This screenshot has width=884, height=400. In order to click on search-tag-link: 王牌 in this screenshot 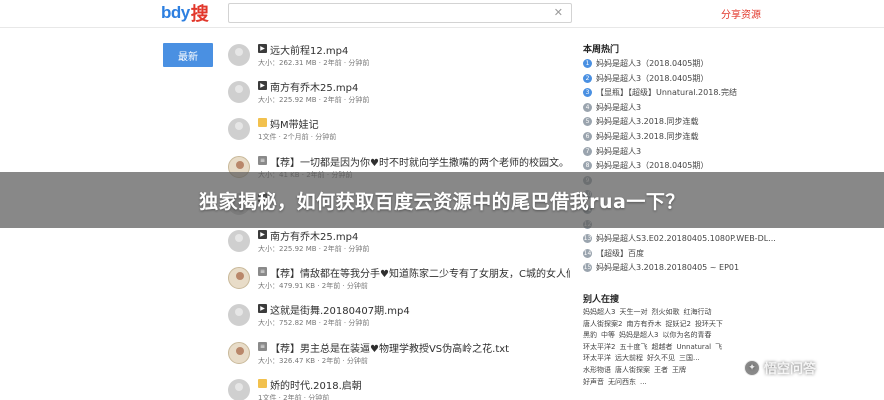, I will do `click(679, 370)`.